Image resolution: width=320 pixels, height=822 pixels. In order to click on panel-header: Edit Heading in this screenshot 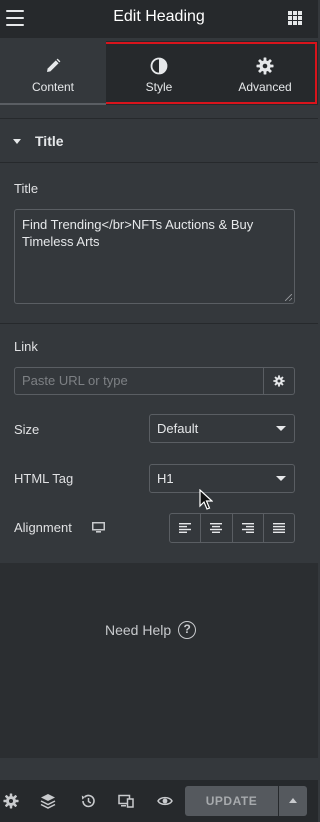, I will do `click(159, 19)`.